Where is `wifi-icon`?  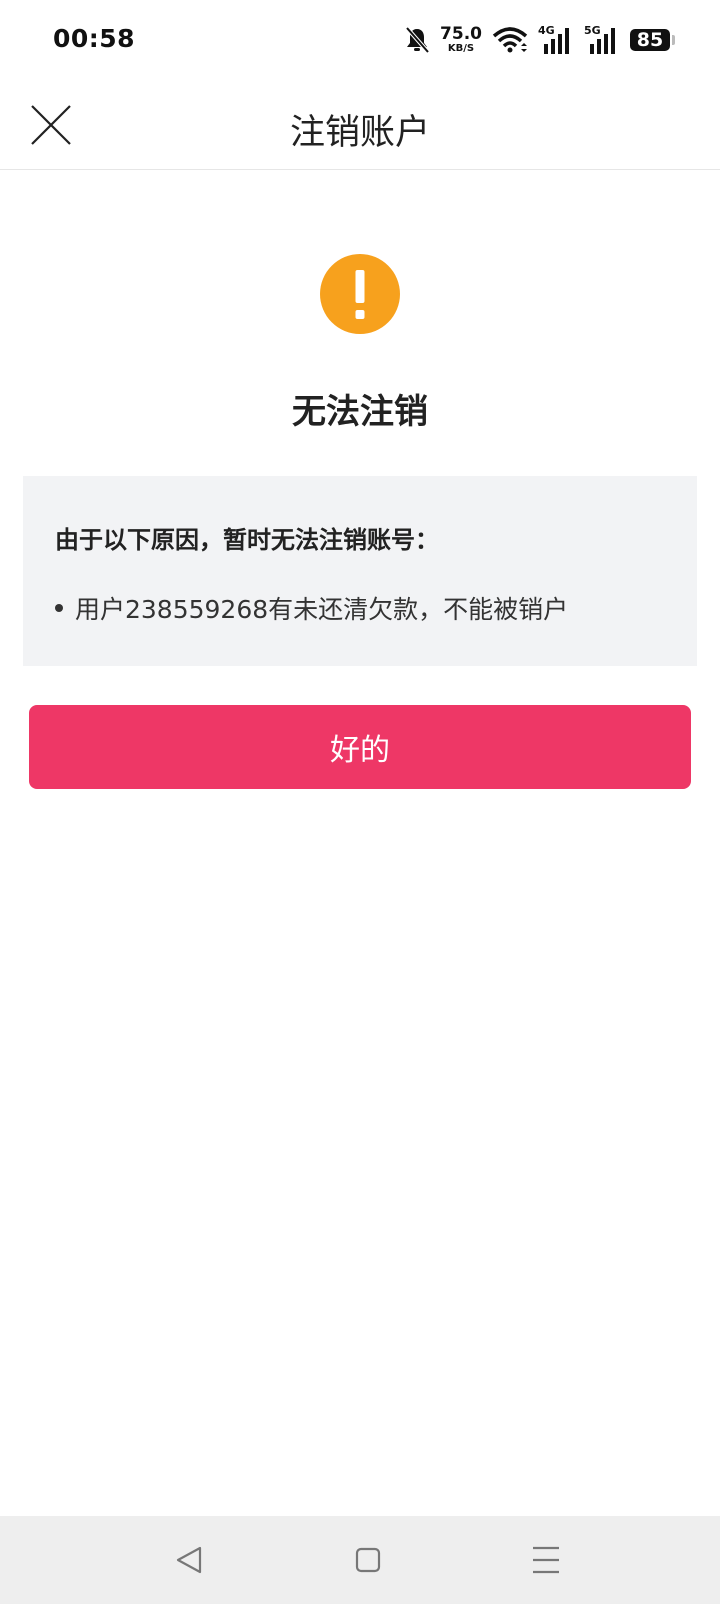
wifi-icon is located at coordinates (510, 40).